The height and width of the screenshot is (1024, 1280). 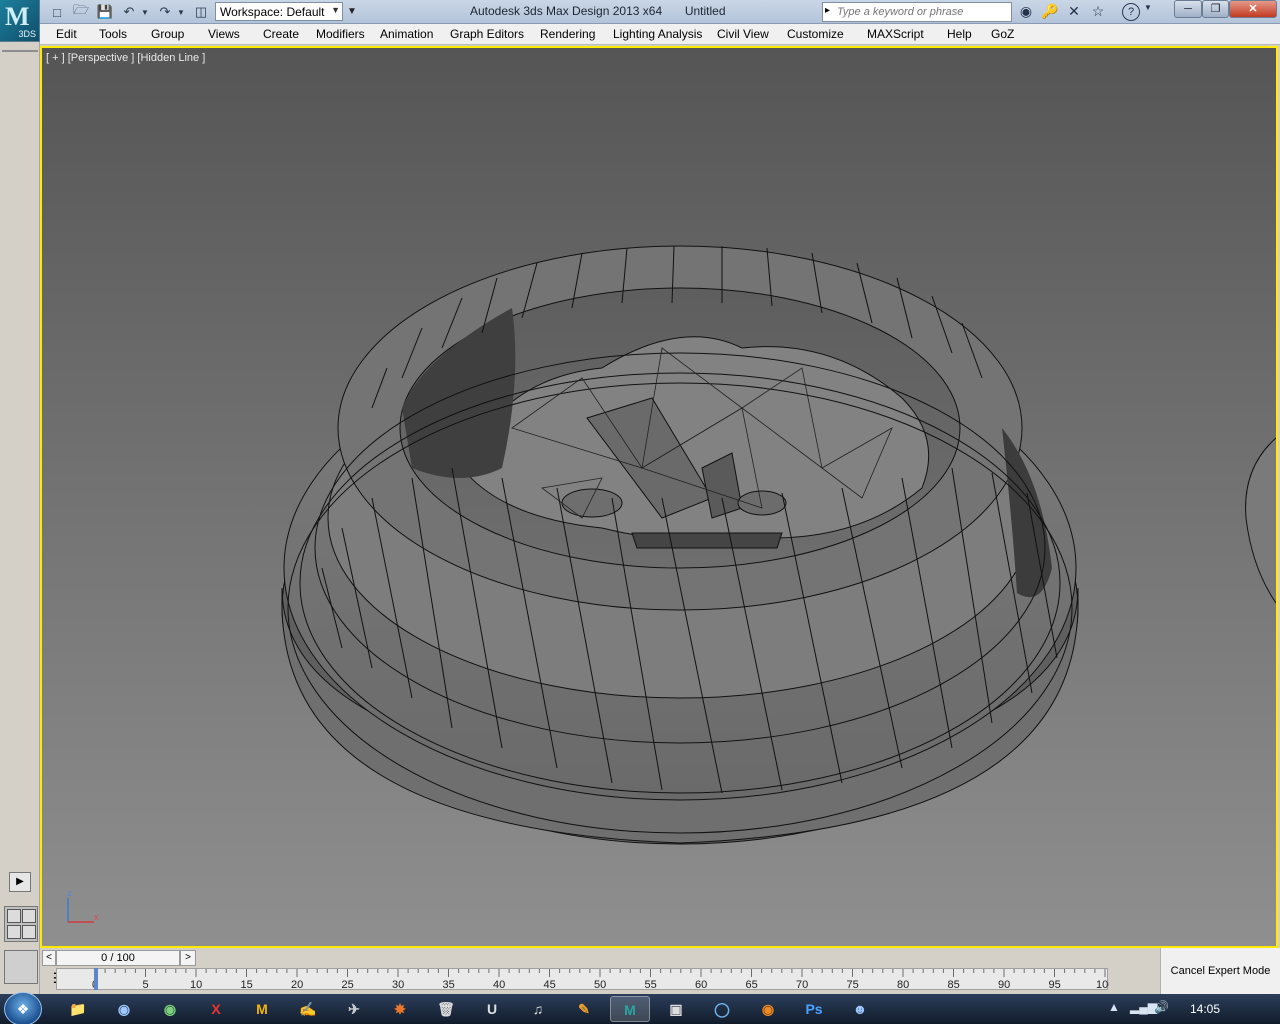 I want to click on pen-icon: ✍, so click(x=308, y=1009).